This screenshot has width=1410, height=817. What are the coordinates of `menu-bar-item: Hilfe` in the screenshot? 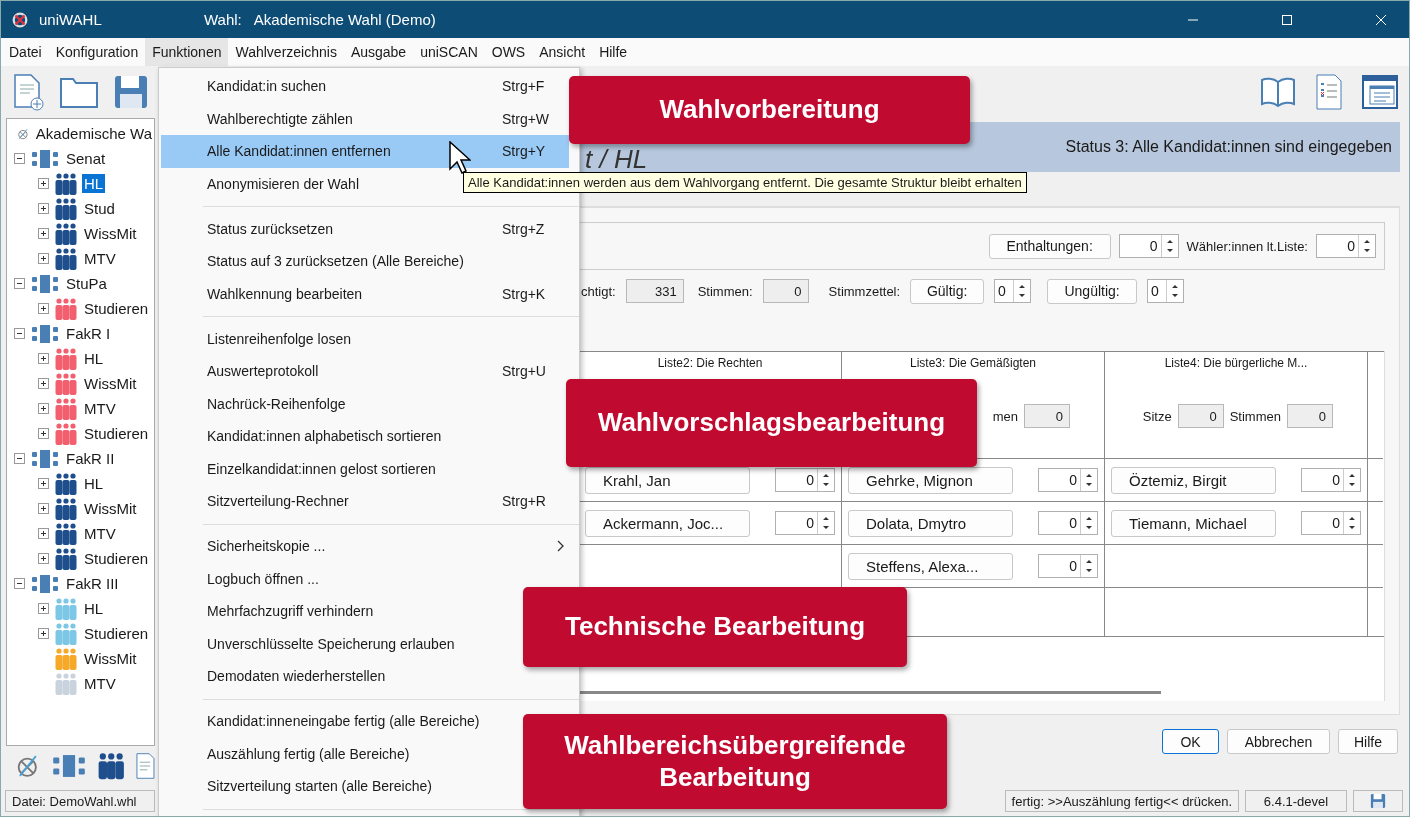 It's located at (613, 52).